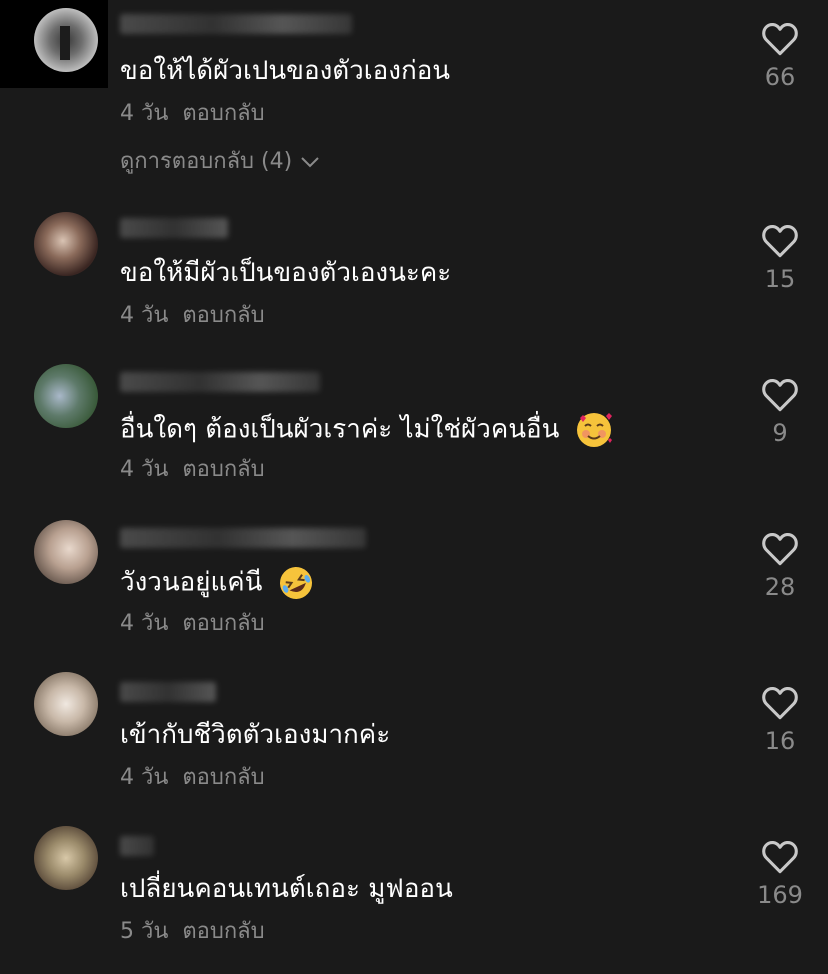  I want to click on chevron-down-icon, so click(310, 162).